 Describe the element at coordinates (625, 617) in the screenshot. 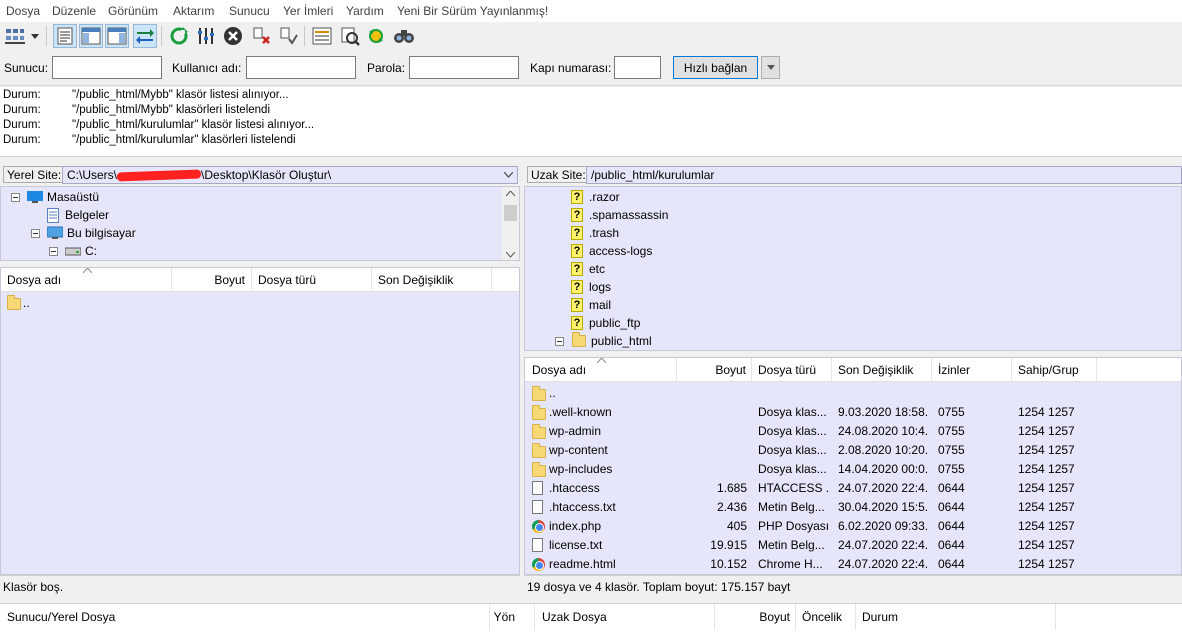

I see `queue-column-remote: Uzak Dosya` at that location.